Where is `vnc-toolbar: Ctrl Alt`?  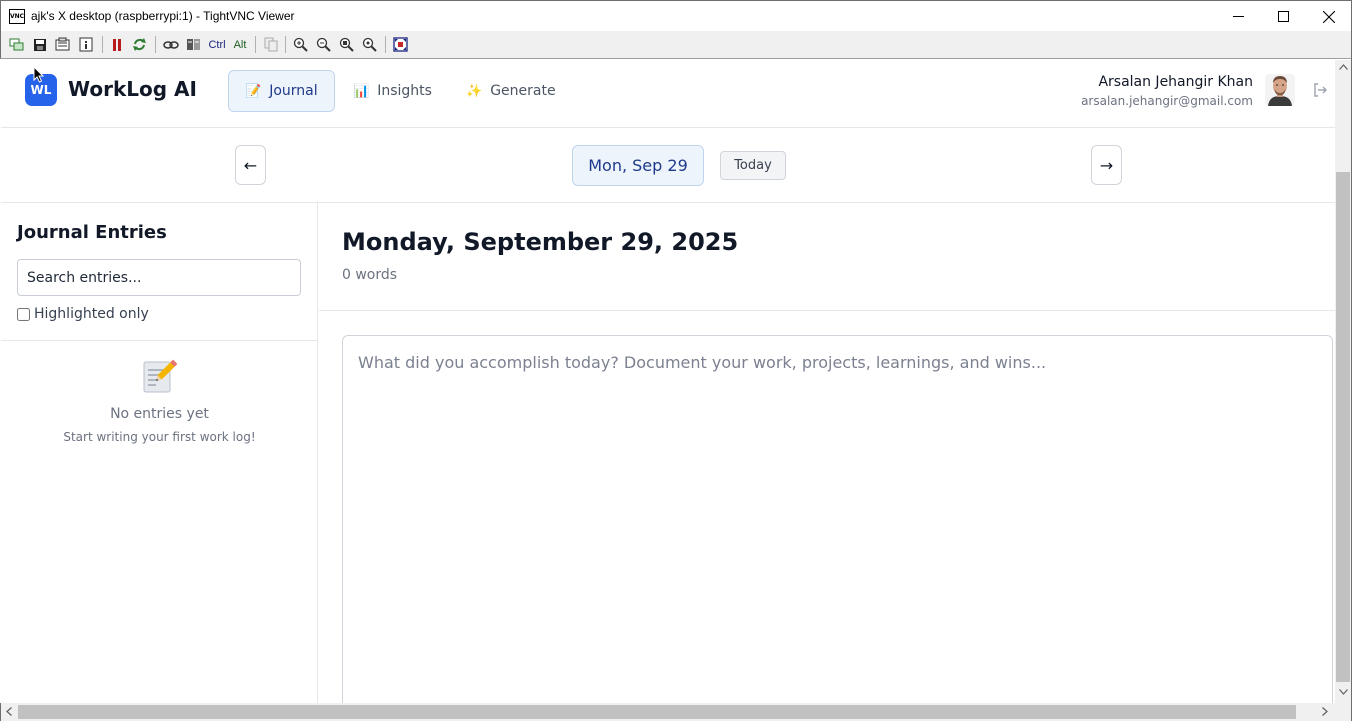 vnc-toolbar: Ctrl Alt is located at coordinates (676, 45).